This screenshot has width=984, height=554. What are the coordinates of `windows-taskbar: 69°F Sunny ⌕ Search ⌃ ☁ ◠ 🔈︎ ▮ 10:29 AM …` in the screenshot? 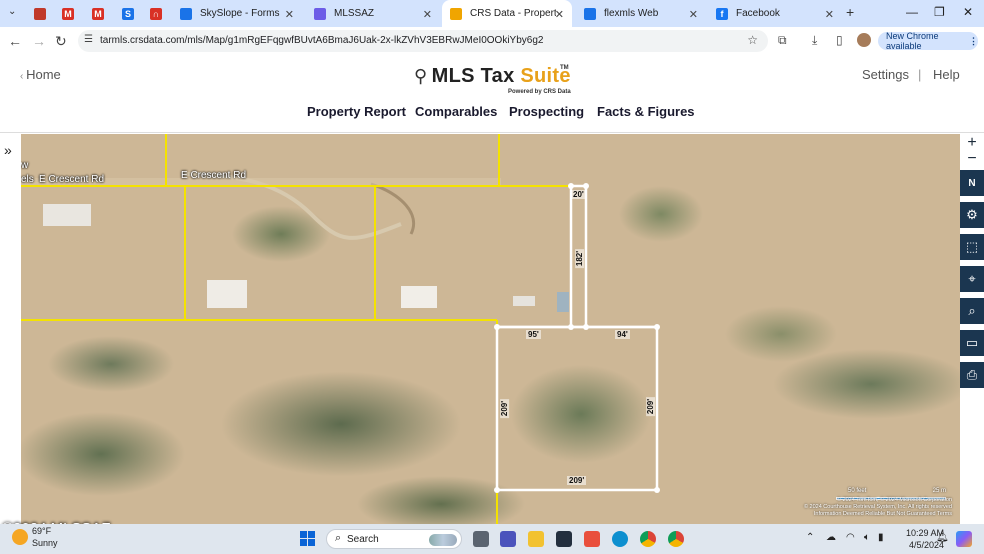 It's located at (492, 539).